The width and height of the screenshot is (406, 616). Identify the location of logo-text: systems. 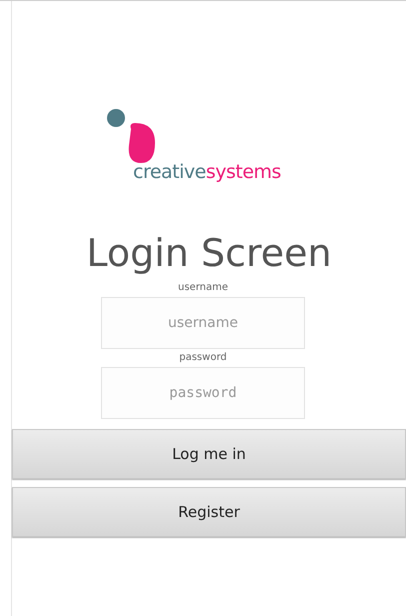
(243, 172).